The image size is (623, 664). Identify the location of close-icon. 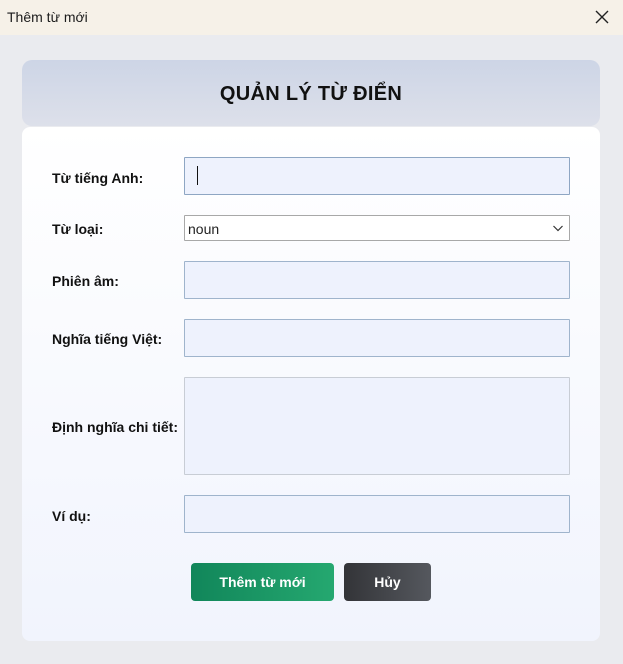
(602, 17).